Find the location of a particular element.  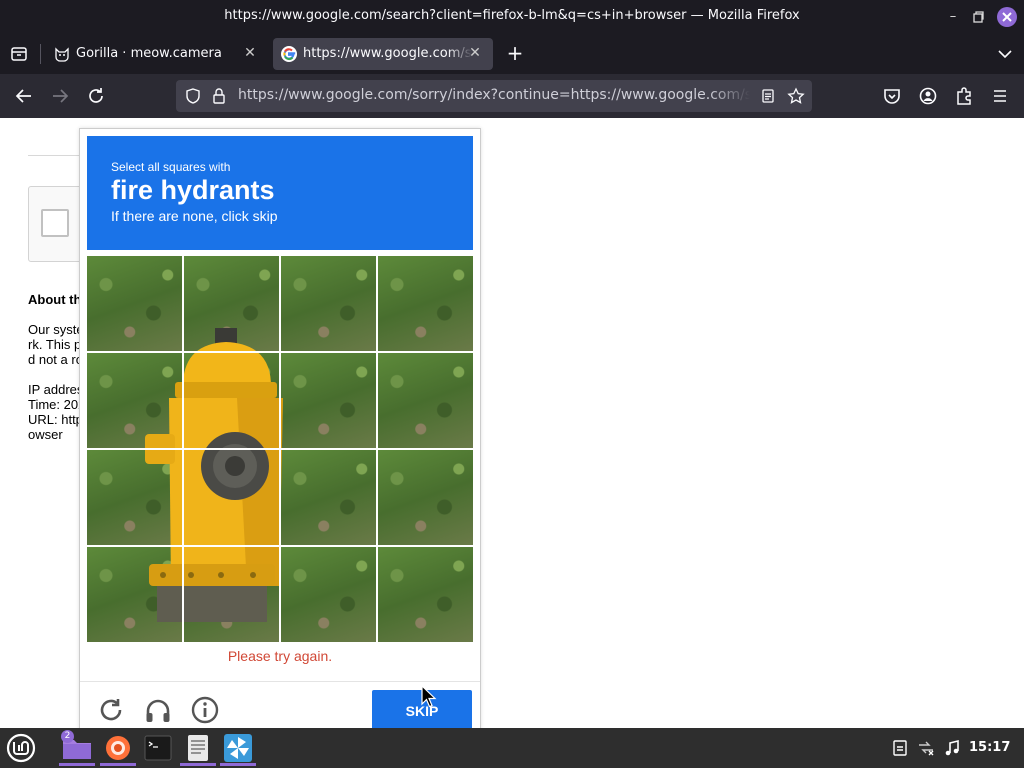

puzzle-icon is located at coordinates (964, 96).